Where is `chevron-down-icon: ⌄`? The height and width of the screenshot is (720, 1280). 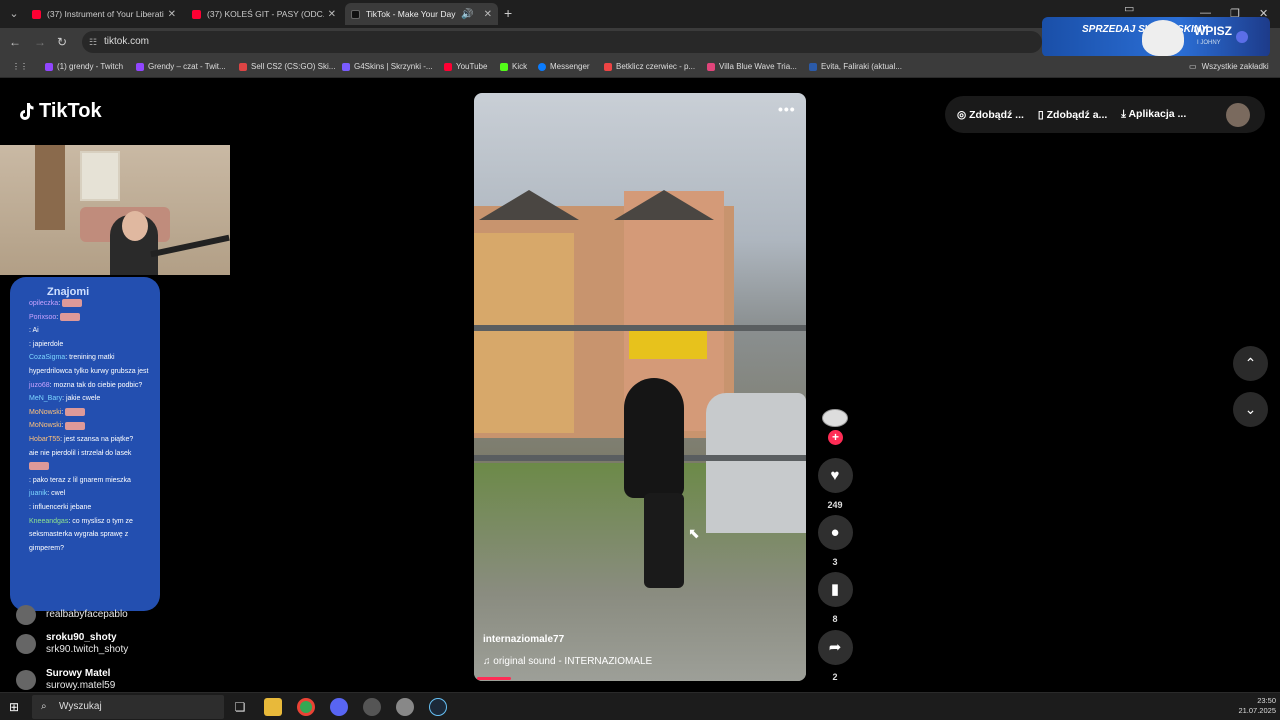
chevron-down-icon: ⌄ is located at coordinates (1250, 409).